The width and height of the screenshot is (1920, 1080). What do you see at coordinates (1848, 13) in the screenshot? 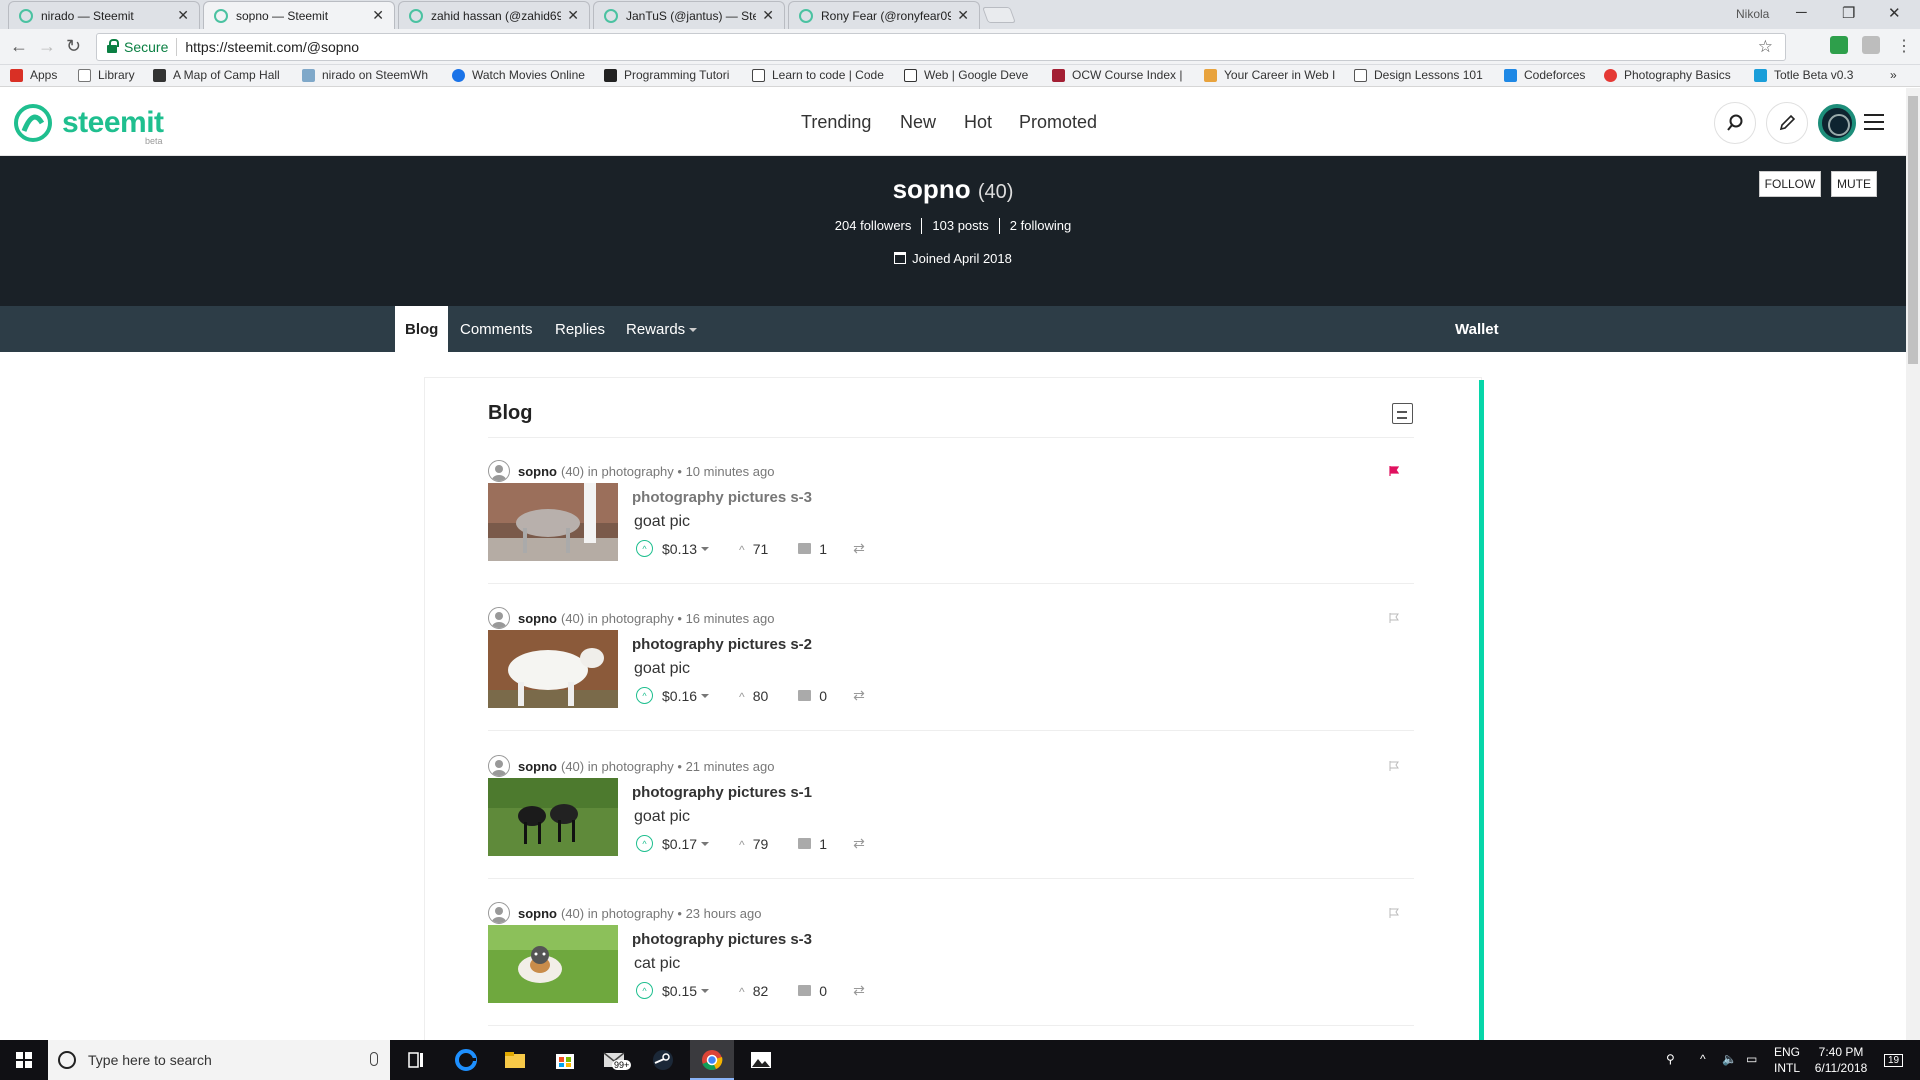
I see `restore-icon: ❐` at bounding box center [1848, 13].